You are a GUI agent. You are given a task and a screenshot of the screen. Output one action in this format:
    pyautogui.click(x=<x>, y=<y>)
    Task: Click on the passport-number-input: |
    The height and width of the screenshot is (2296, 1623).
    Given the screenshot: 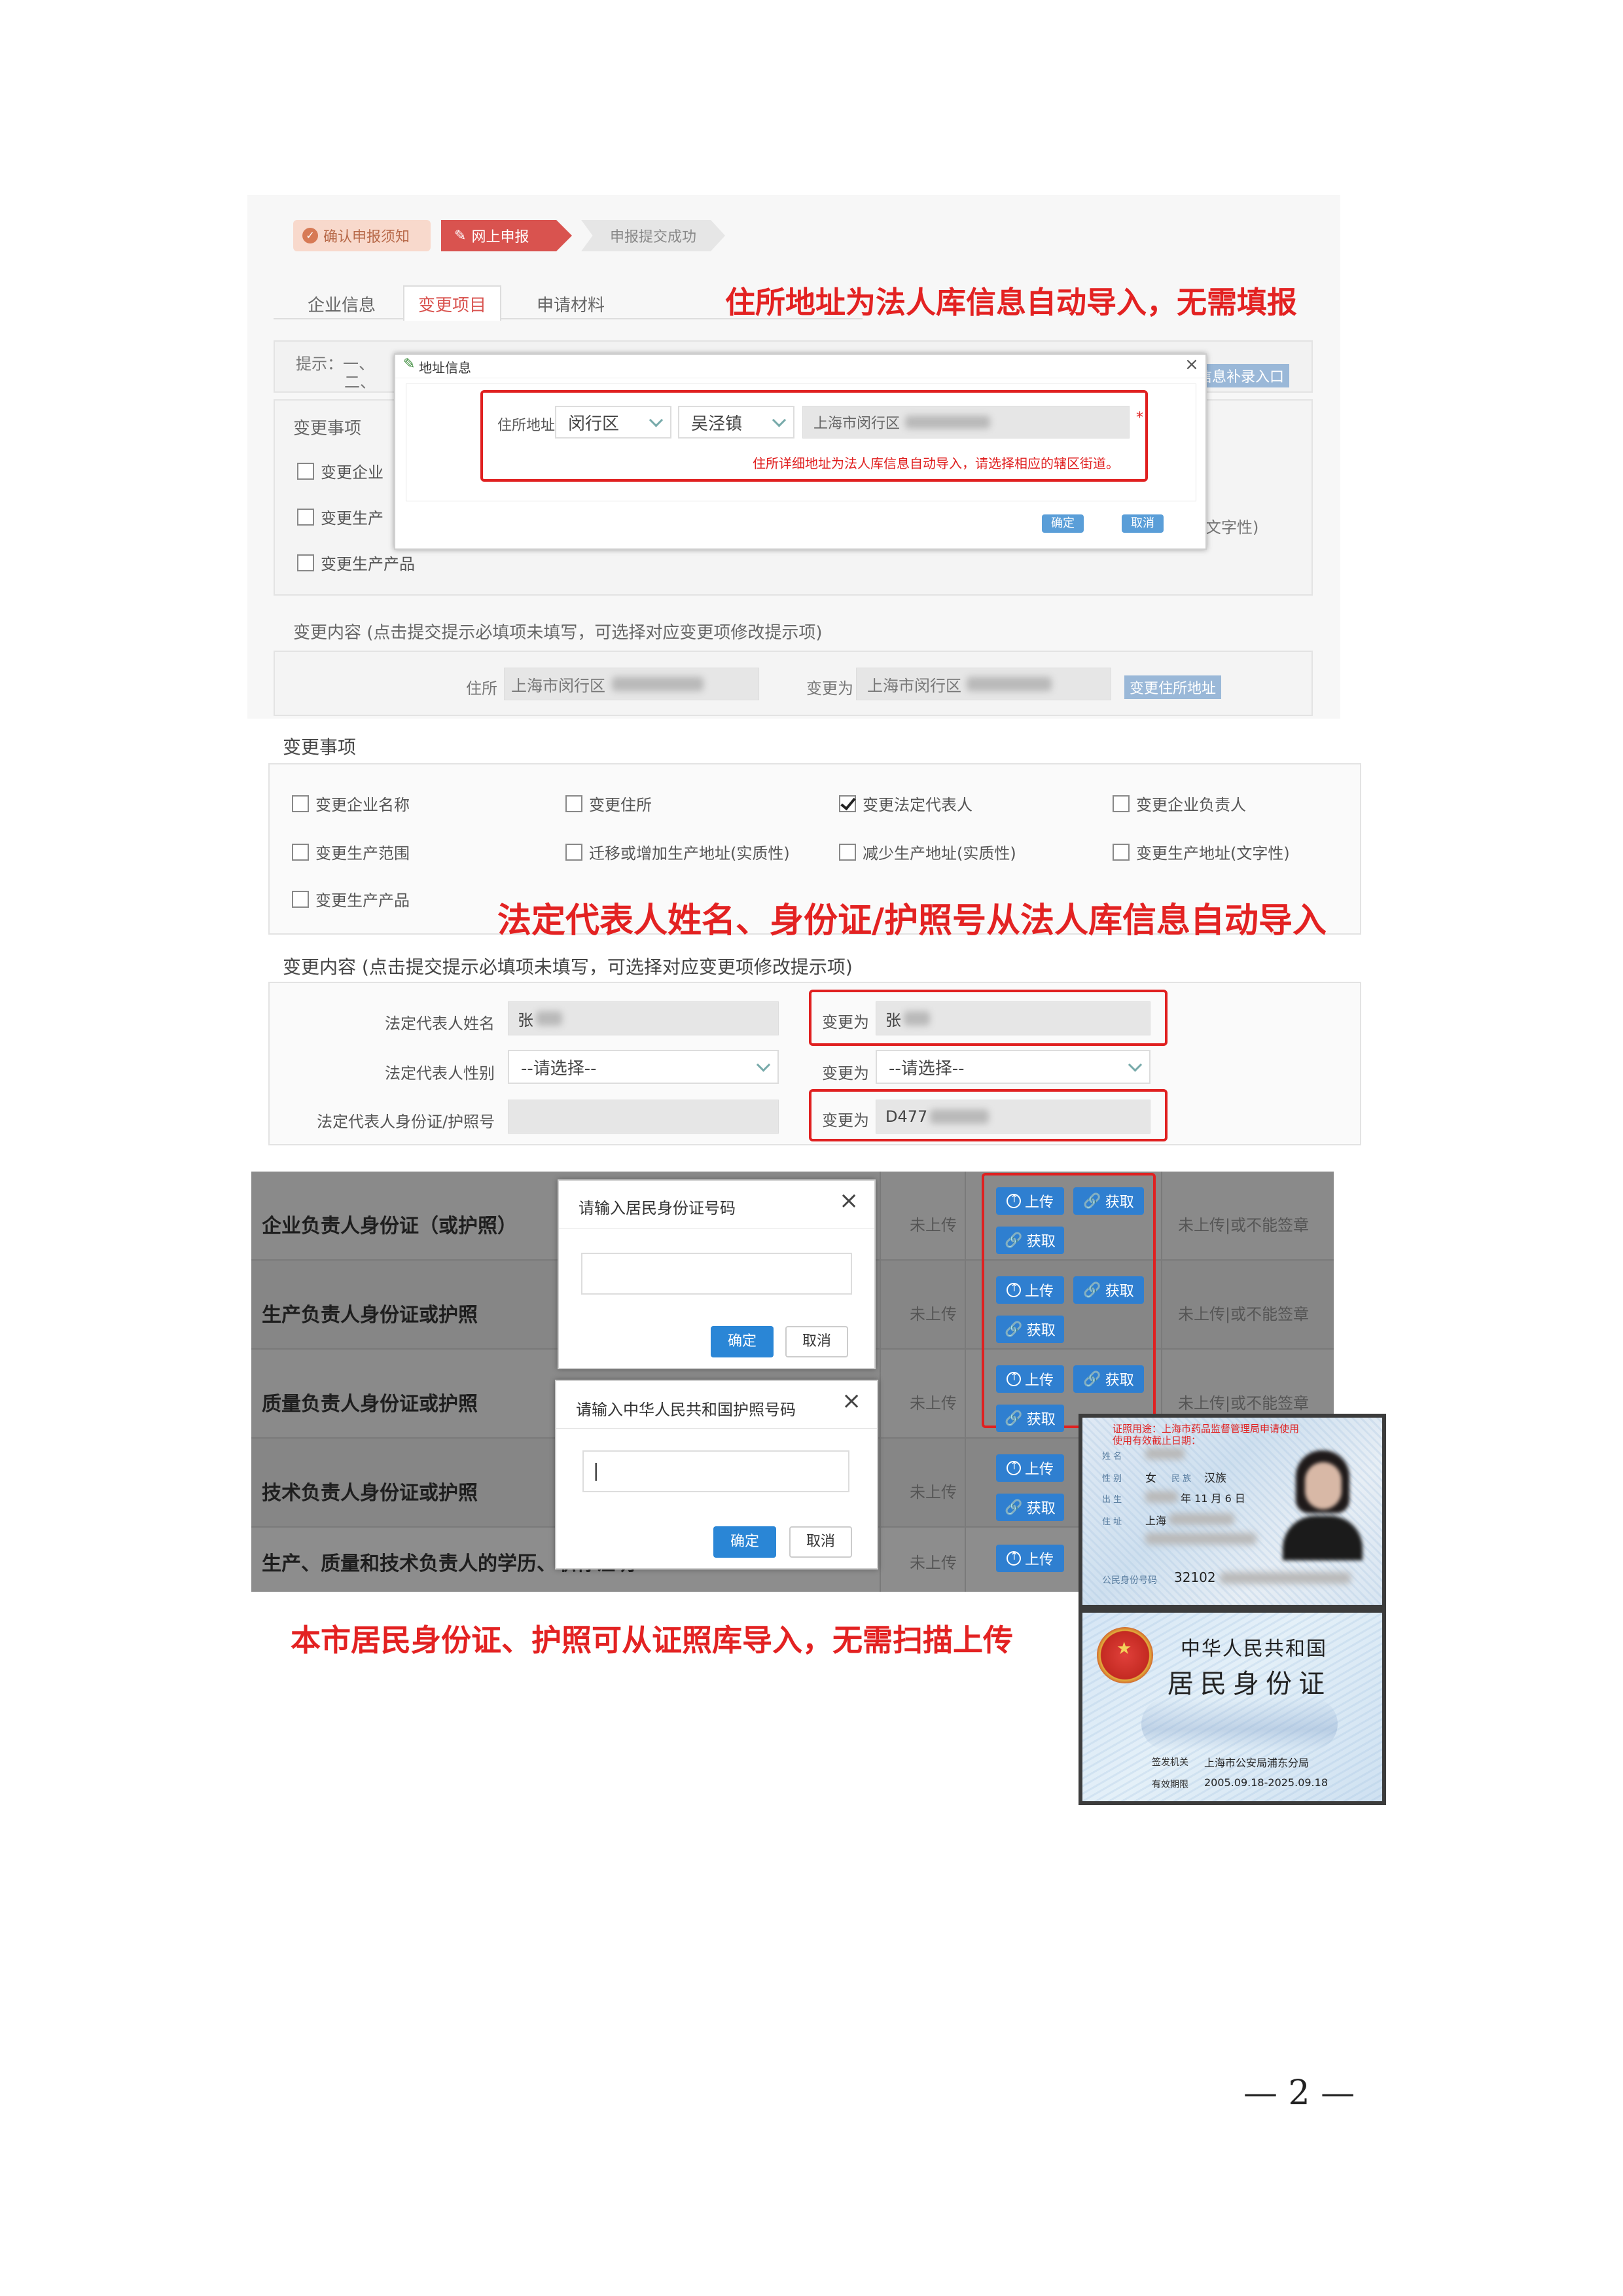 What is the action you would take?
    pyautogui.click(x=715, y=1471)
    